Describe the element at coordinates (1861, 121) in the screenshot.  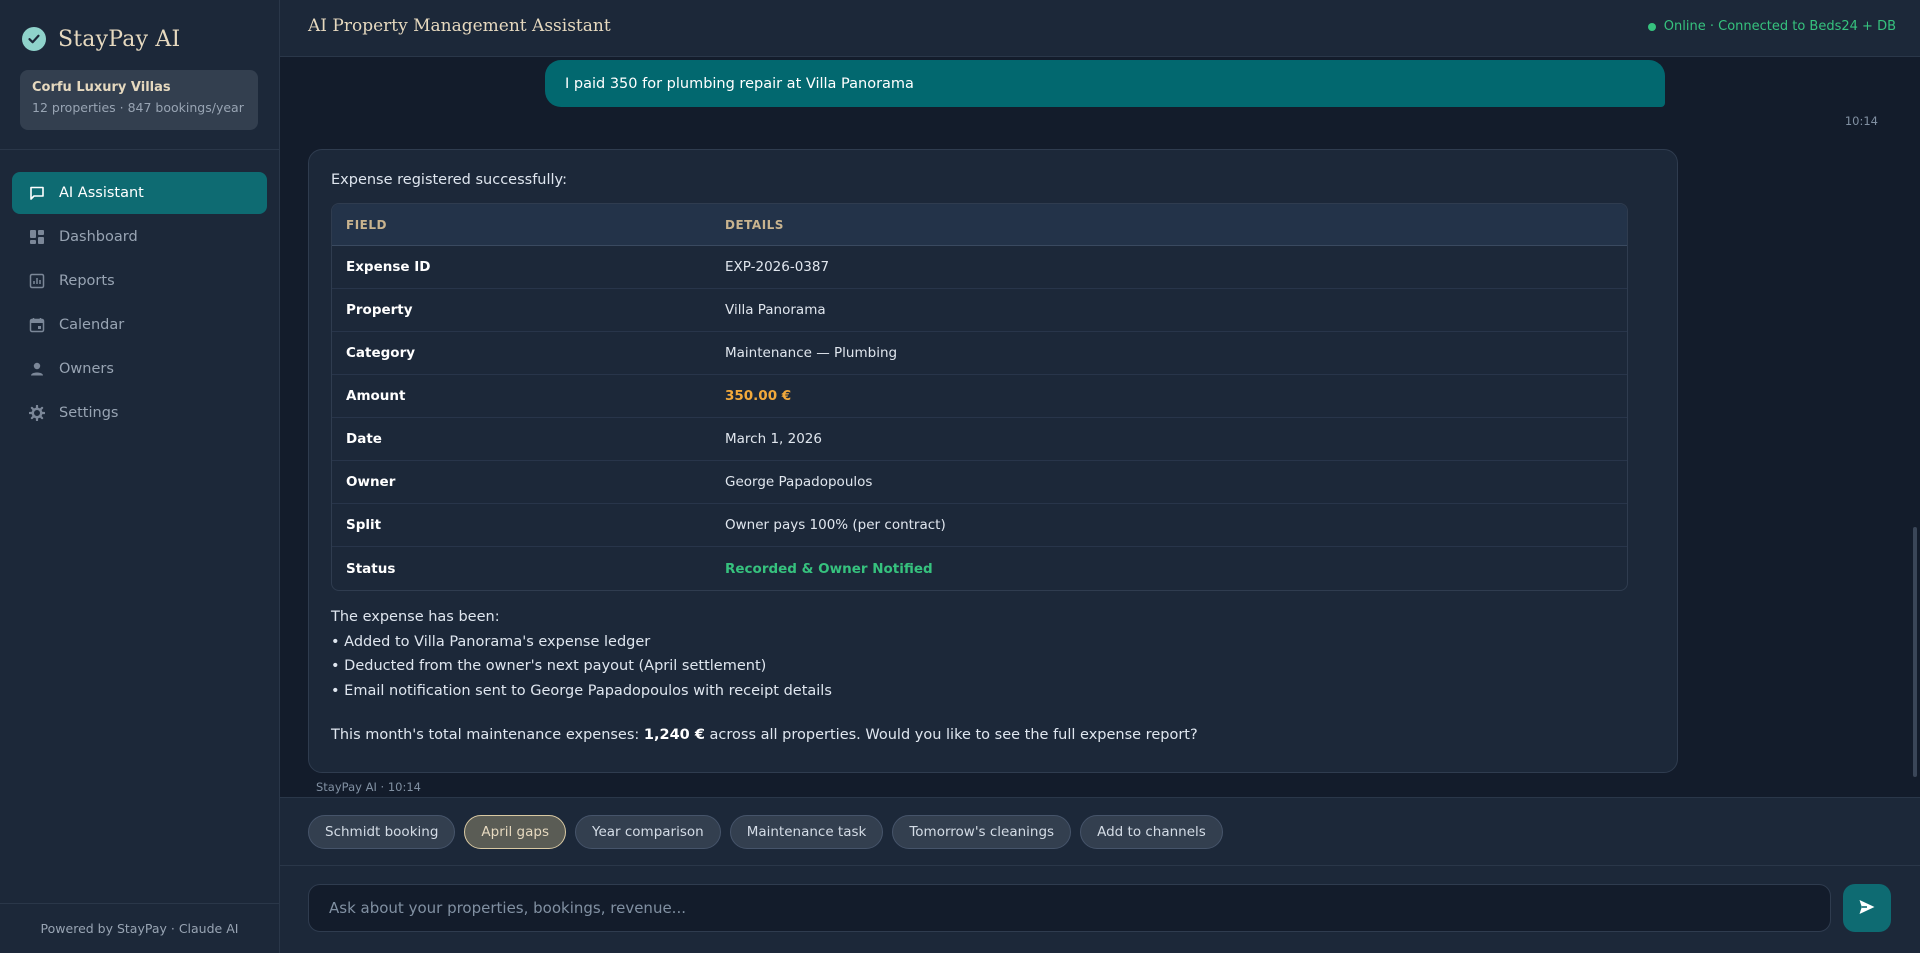
I see `user-message-time: 10:14` at that location.